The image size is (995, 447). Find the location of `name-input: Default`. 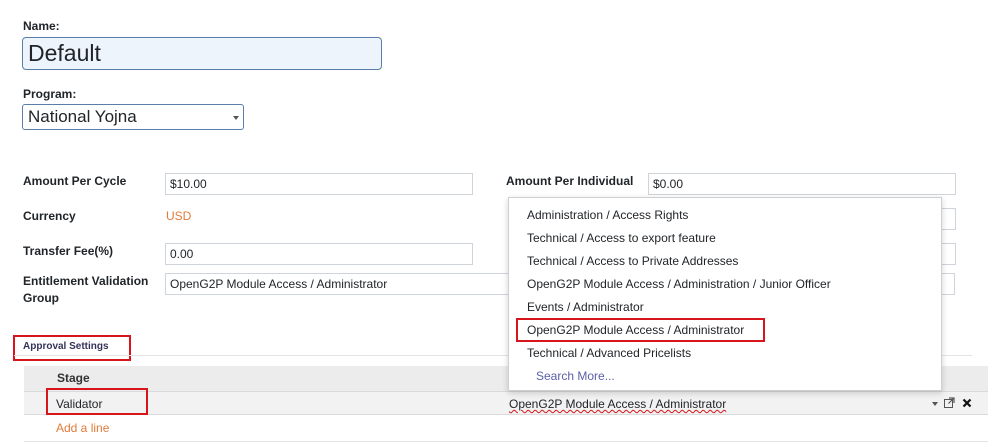

name-input: Default is located at coordinates (202, 53).